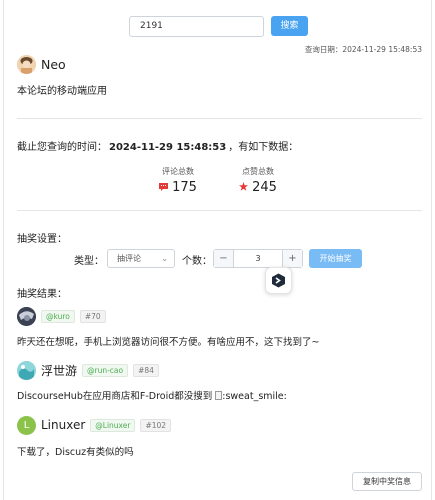  I want to click on type-select-value: 抽评论, so click(129, 258).